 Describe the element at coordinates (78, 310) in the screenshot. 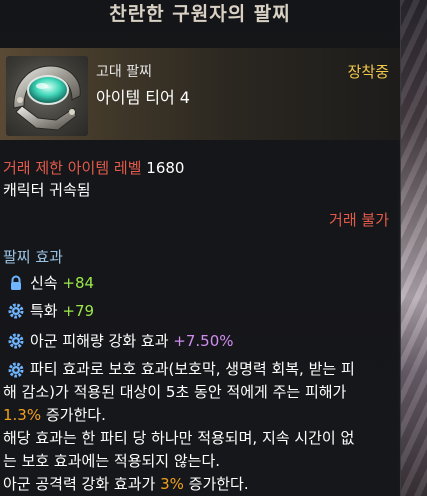

I see `stat-value: +79` at that location.